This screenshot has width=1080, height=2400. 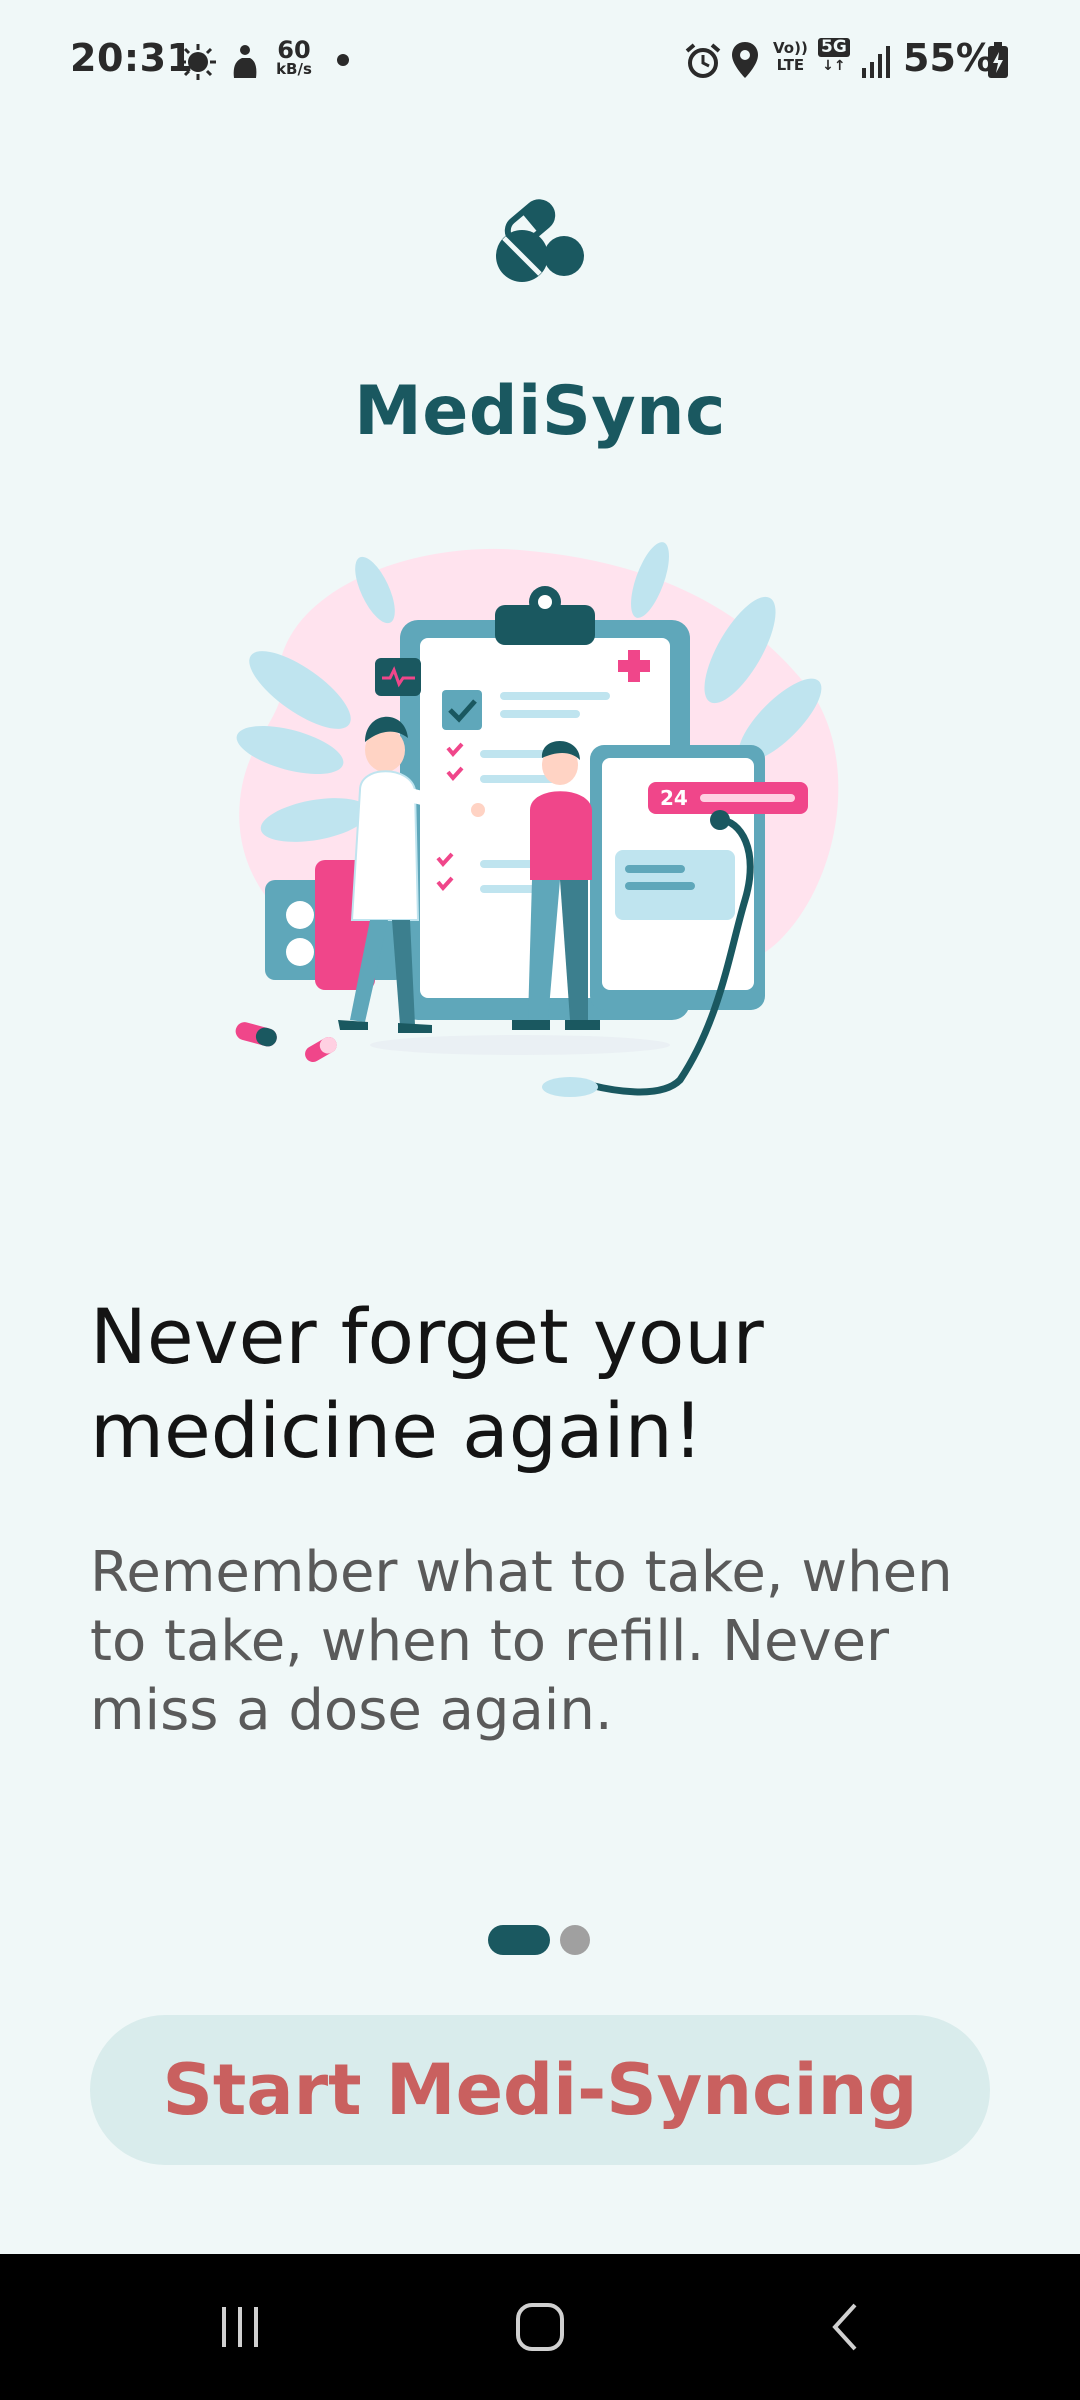 I want to click on weather-icon, so click(x=198, y=62).